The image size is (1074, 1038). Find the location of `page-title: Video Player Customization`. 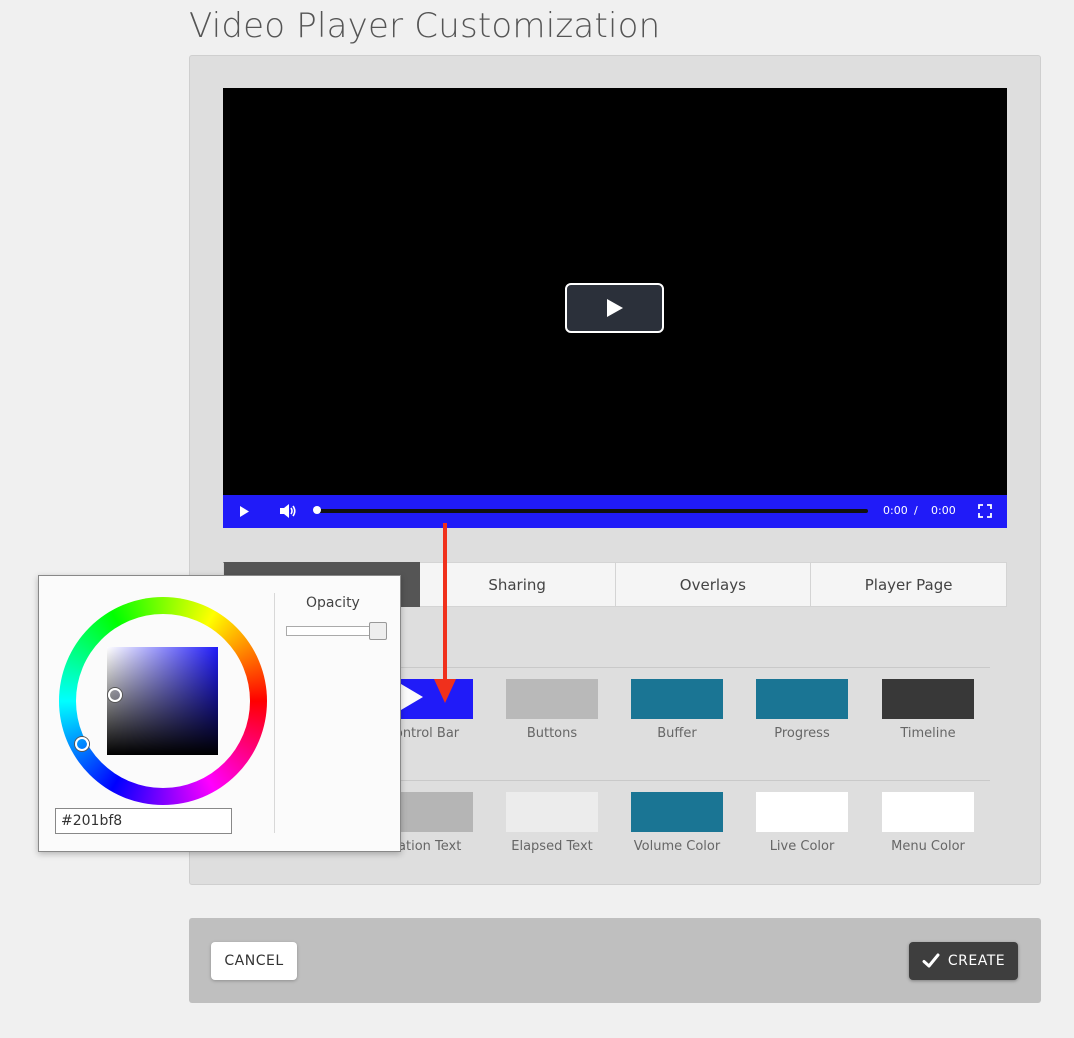

page-title: Video Player Customization is located at coordinates (425, 26).